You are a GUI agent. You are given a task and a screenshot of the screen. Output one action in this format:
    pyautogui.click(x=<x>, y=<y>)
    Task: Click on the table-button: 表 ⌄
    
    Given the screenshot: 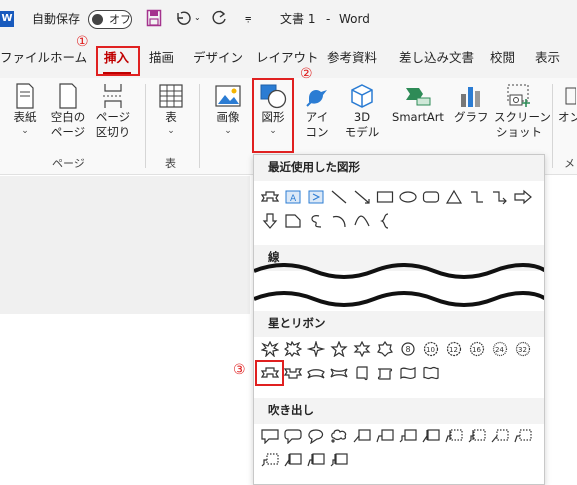 What is the action you would take?
    pyautogui.click(x=171, y=109)
    